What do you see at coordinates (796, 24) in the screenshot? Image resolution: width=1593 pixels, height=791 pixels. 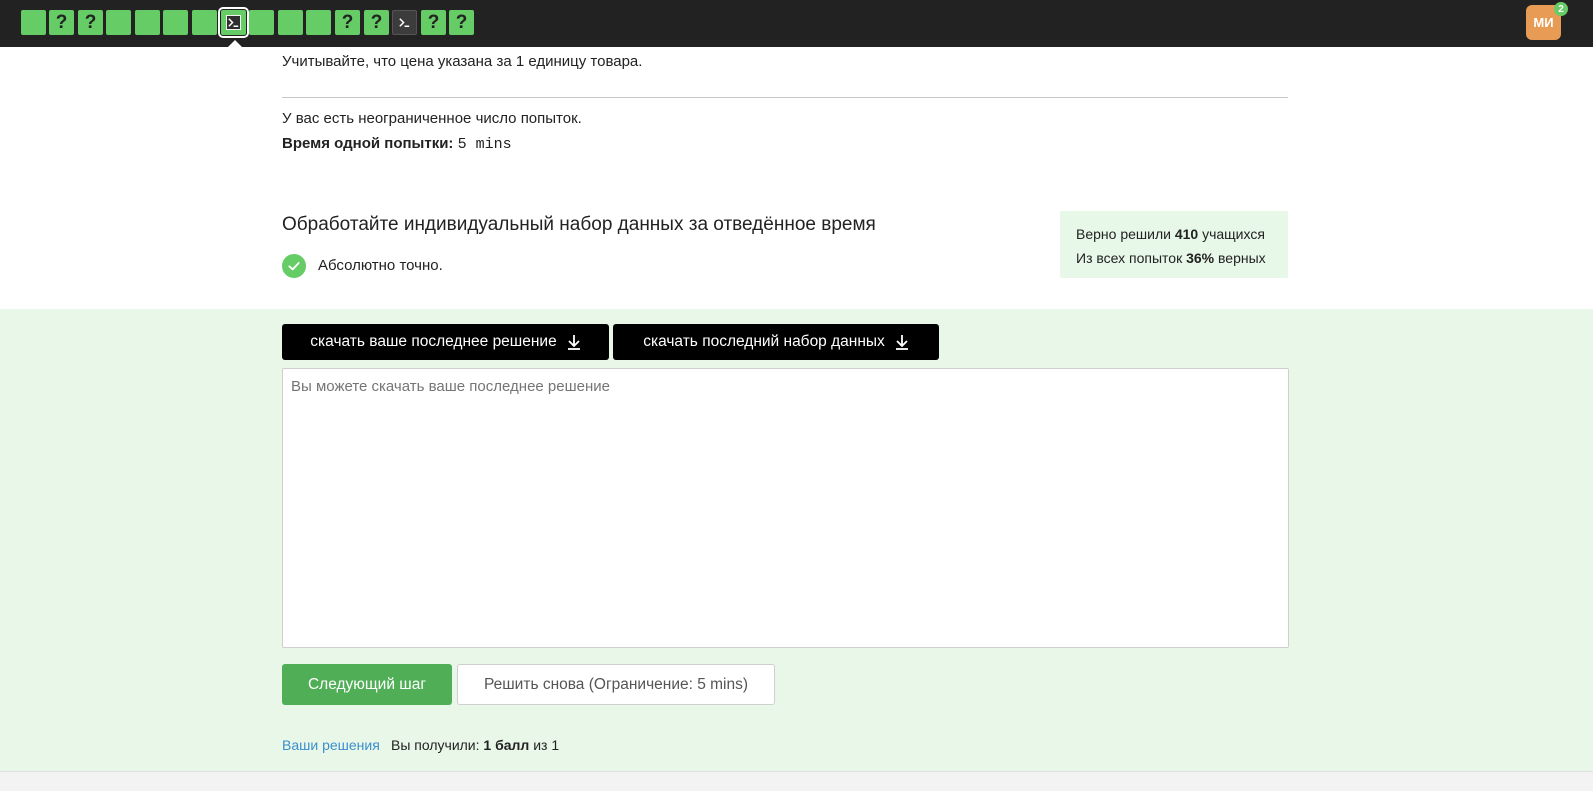 I see `top-navbar: ? ? ? ? ? ? МИ 2` at bounding box center [796, 24].